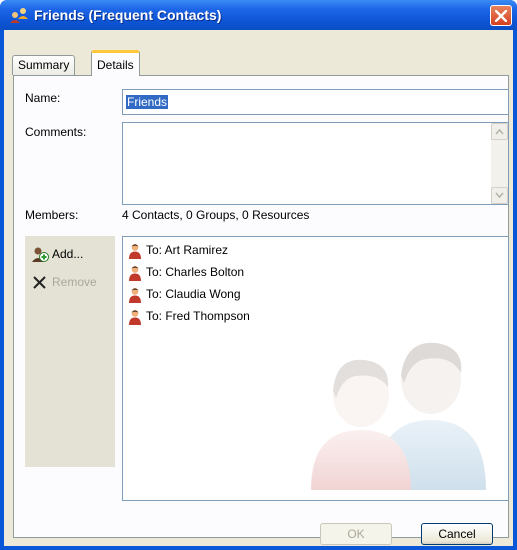  Describe the element at coordinates (198, 316) in the screenshot. I see `member-name: To: Fred Thompson` at that location.